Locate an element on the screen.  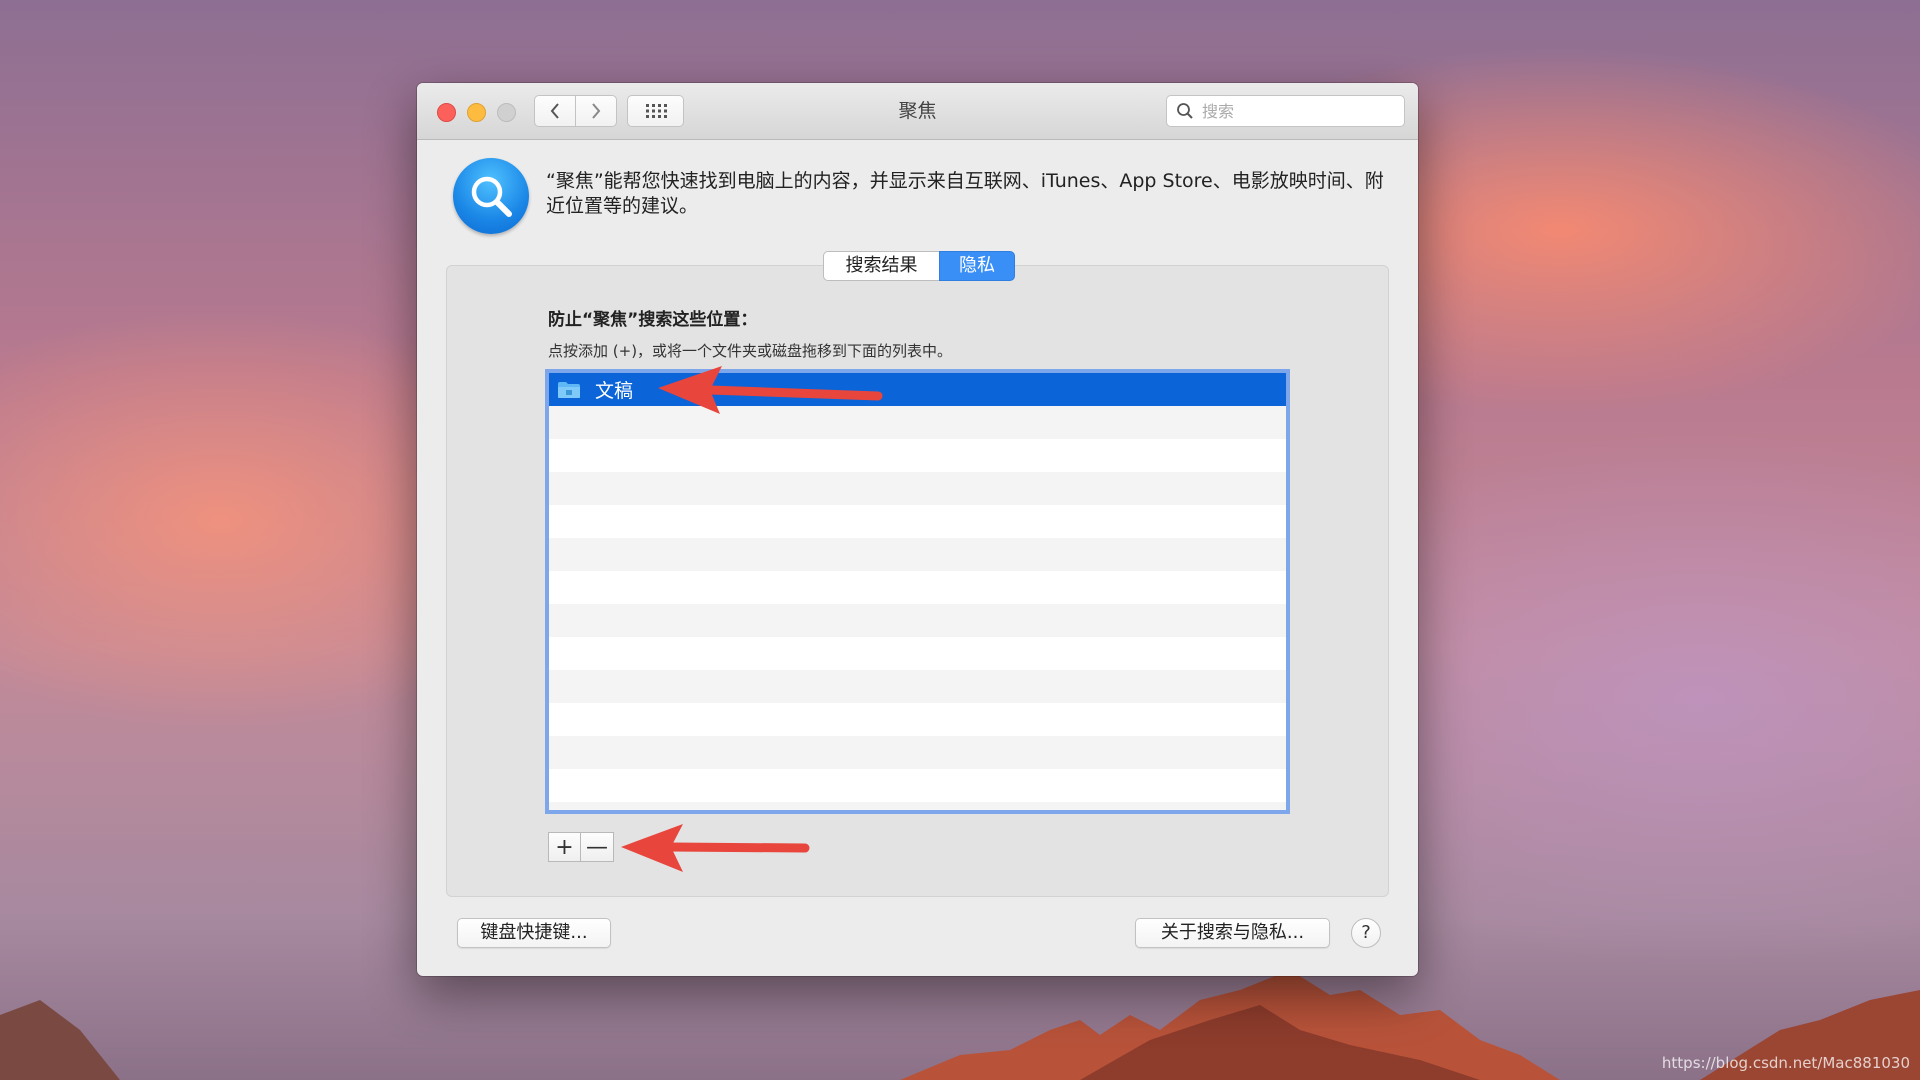
folder-icon is located at coordinates (569, 389).